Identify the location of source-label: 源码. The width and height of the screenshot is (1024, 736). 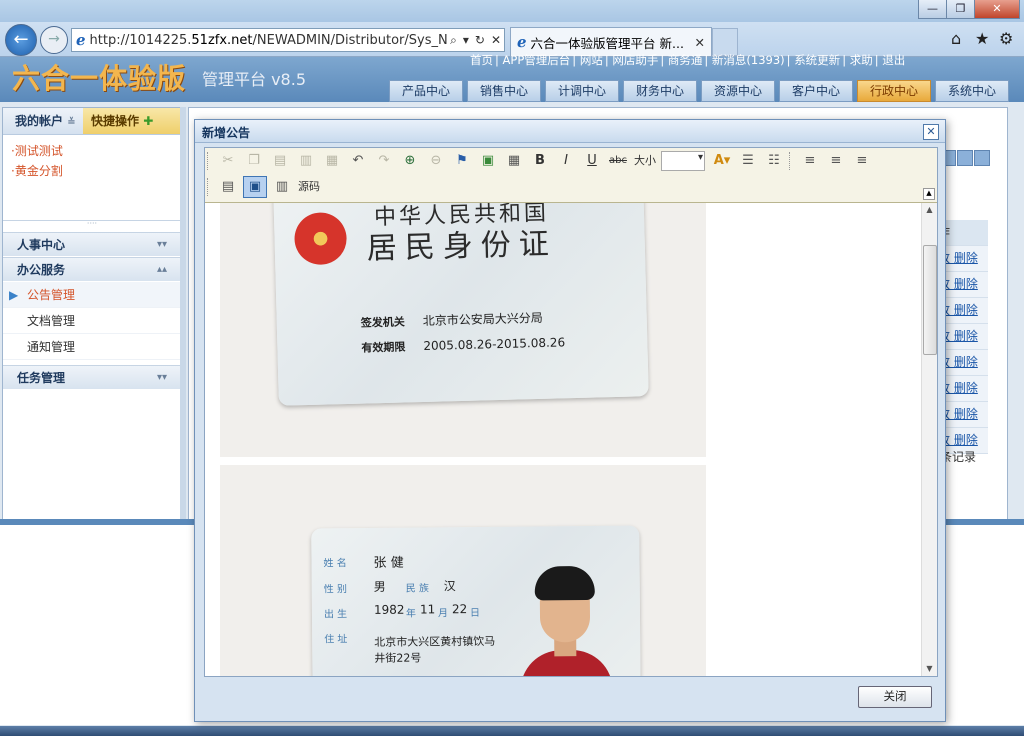
(309, 187).